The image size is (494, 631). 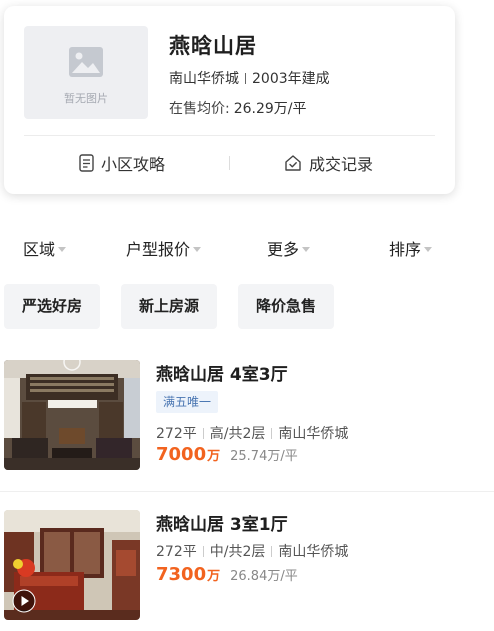 I want to click on filter-layout-price: 户型报价, so click(x=164, y=248).